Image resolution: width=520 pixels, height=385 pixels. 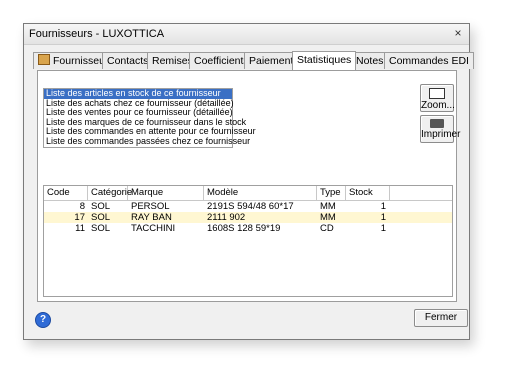 What do you see at coordinates (82, 206) in the screenshot?
I see `cell-code: 8` at bounding box center [82, 206].